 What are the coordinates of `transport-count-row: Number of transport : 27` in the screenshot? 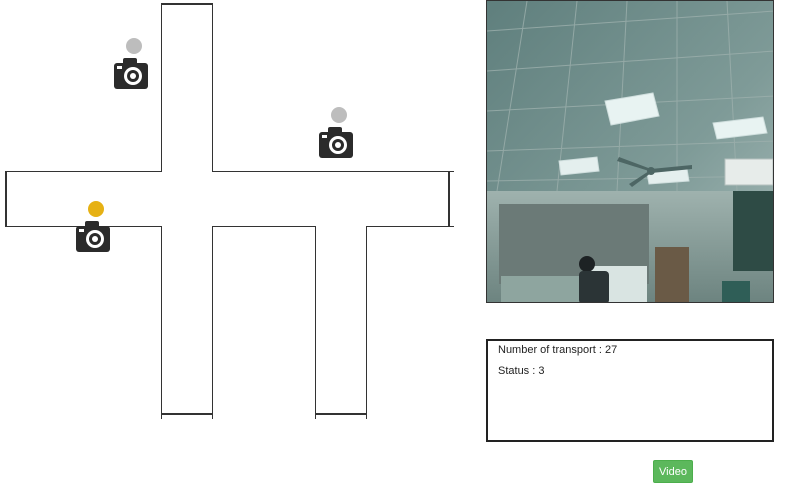 It's located at (630, 350).